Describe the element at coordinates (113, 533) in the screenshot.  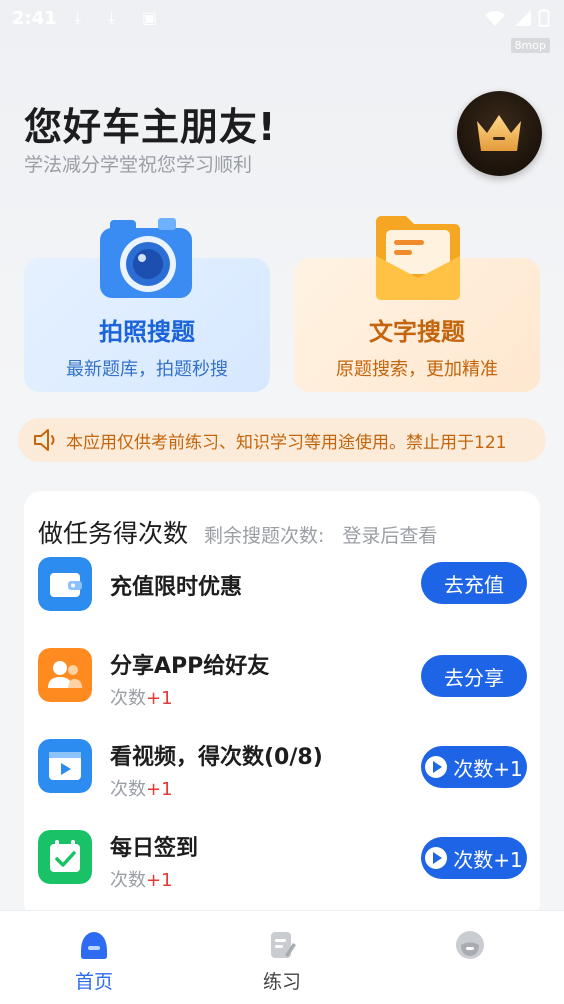
I see `task-header-title: 做任务得次数` at that location.